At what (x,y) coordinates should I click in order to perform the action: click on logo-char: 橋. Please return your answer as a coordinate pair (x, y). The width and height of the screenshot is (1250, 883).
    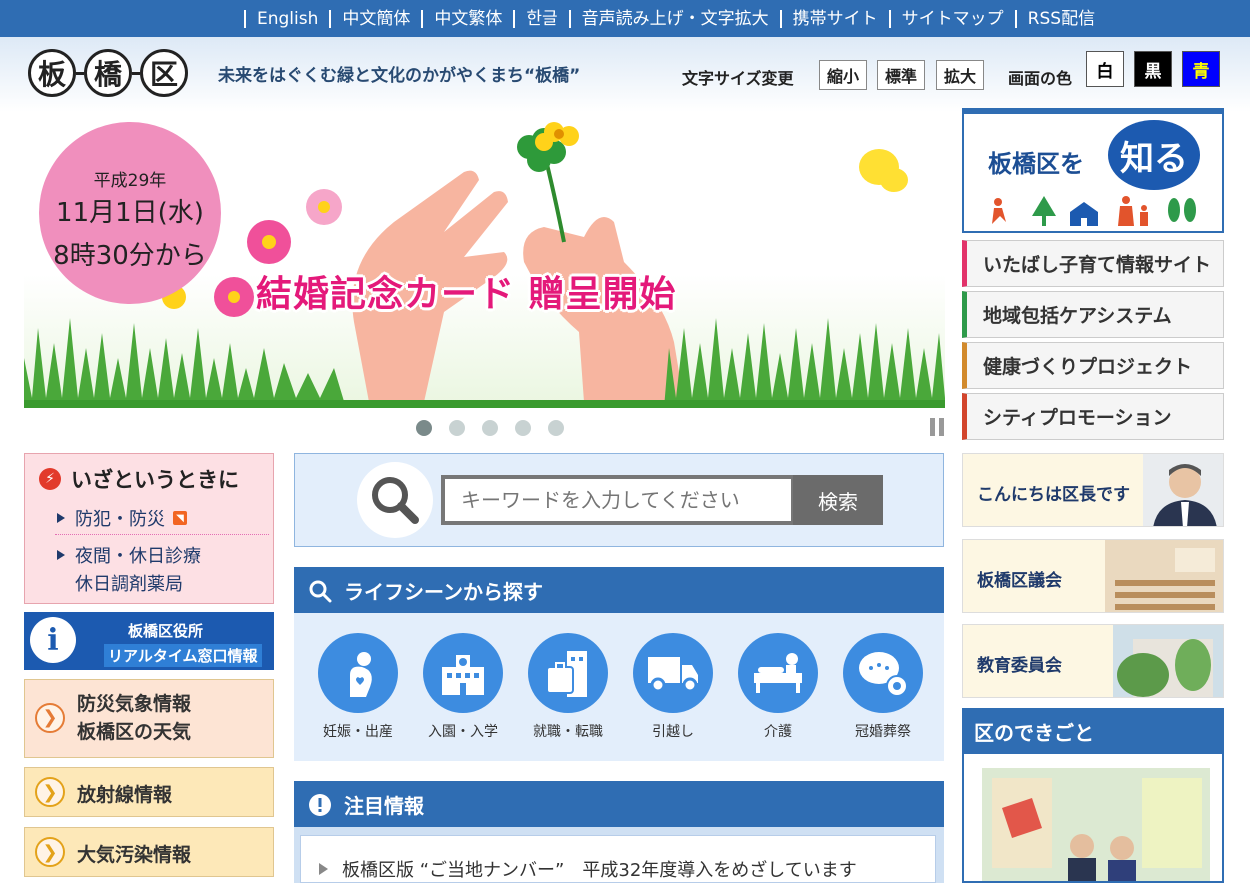
    Looking at the image, I should click on (108, 73).